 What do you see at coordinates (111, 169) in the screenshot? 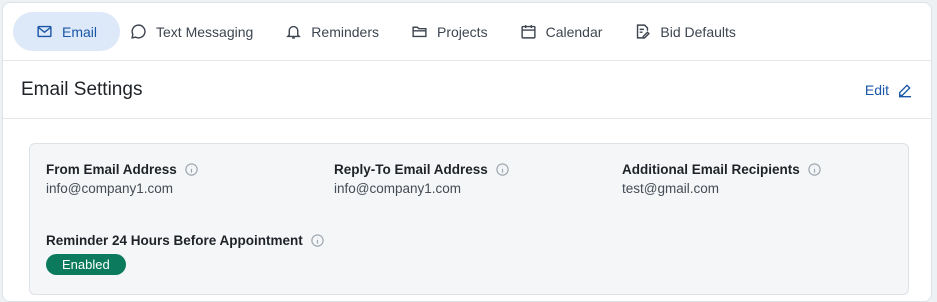
I see `field-label: From Email Address` at bounding box center [111, 169].